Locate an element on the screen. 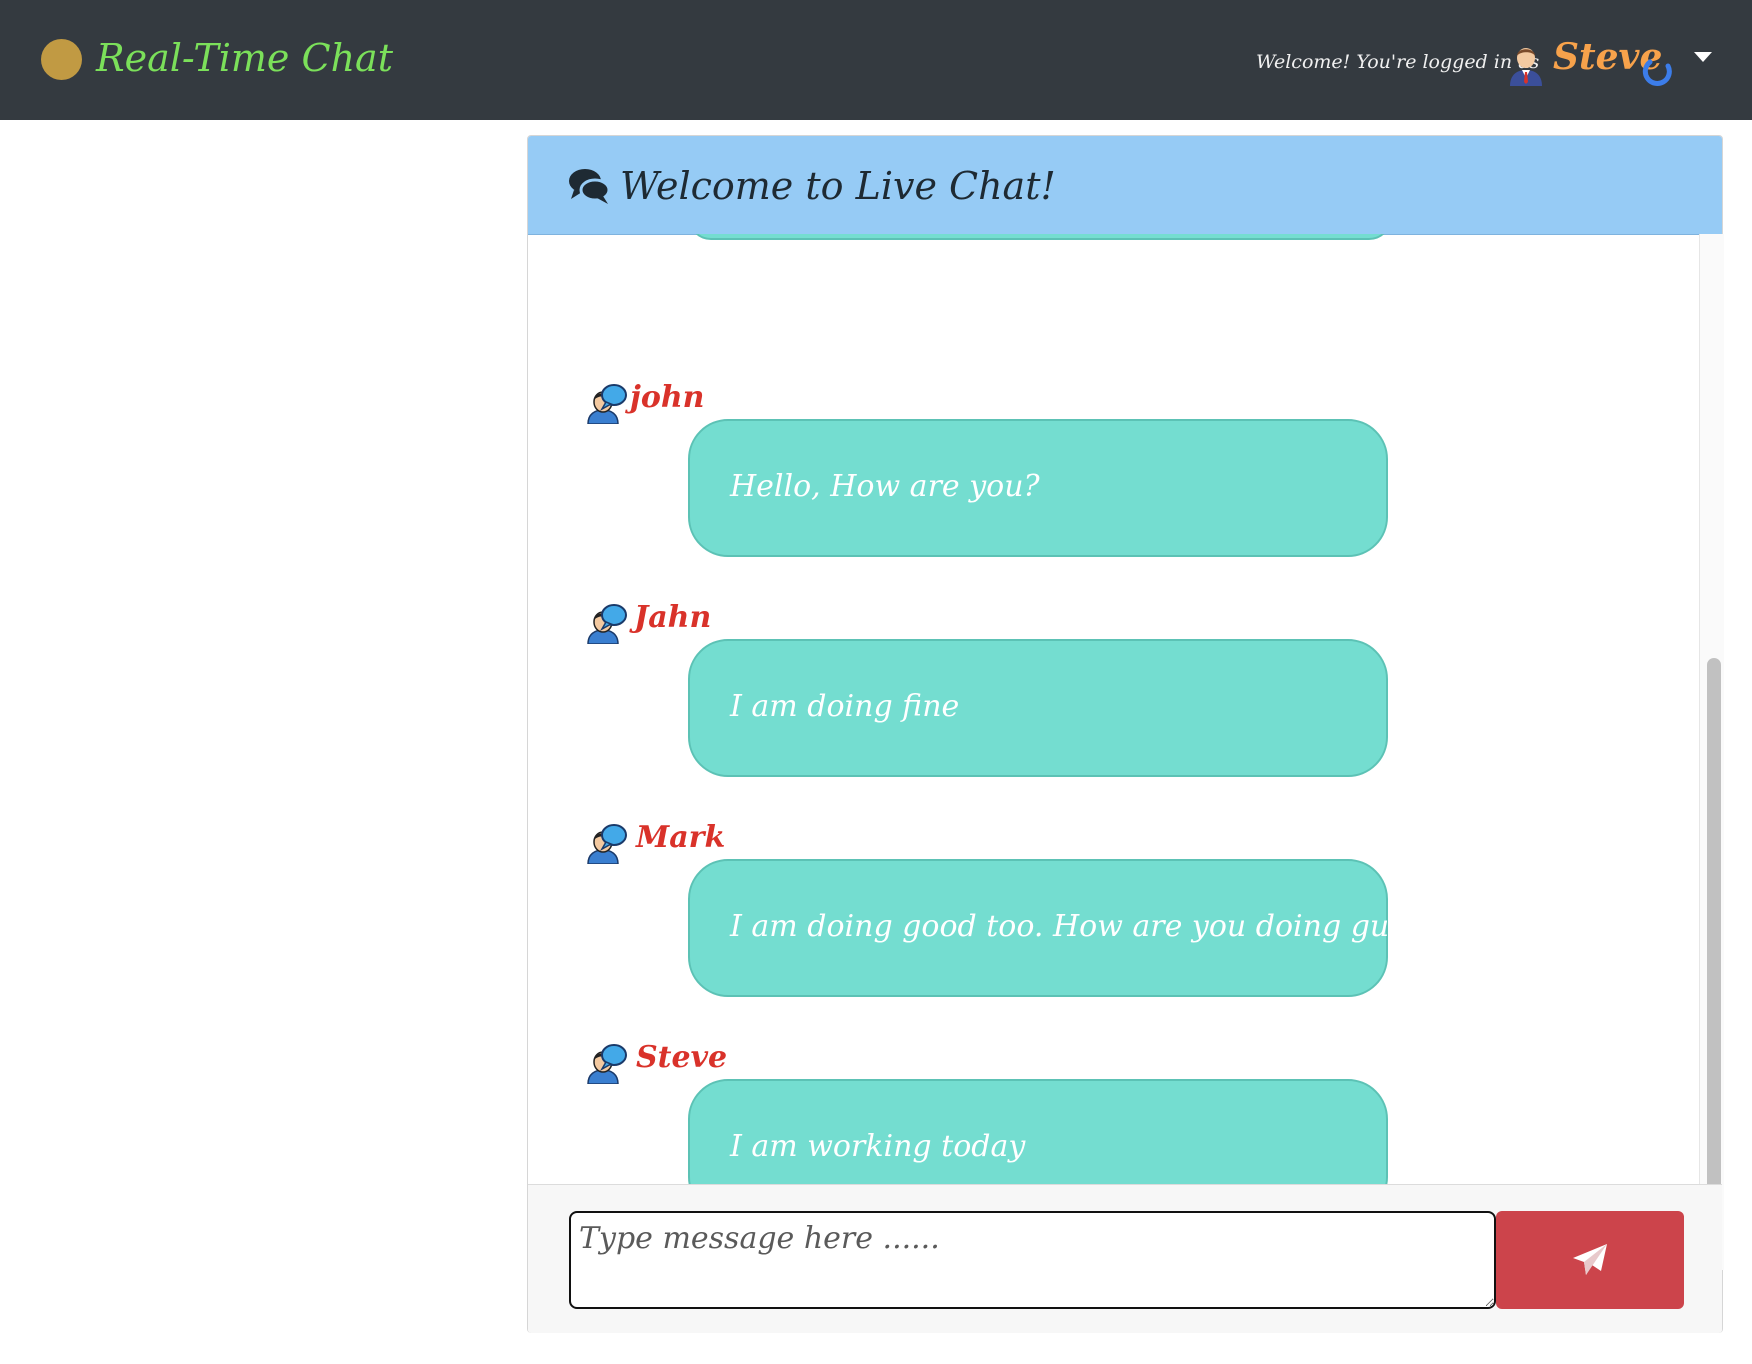 The width and height of the screenshot is (1752, 1364). message-author: Steve is located at coordinates (682, 1057).